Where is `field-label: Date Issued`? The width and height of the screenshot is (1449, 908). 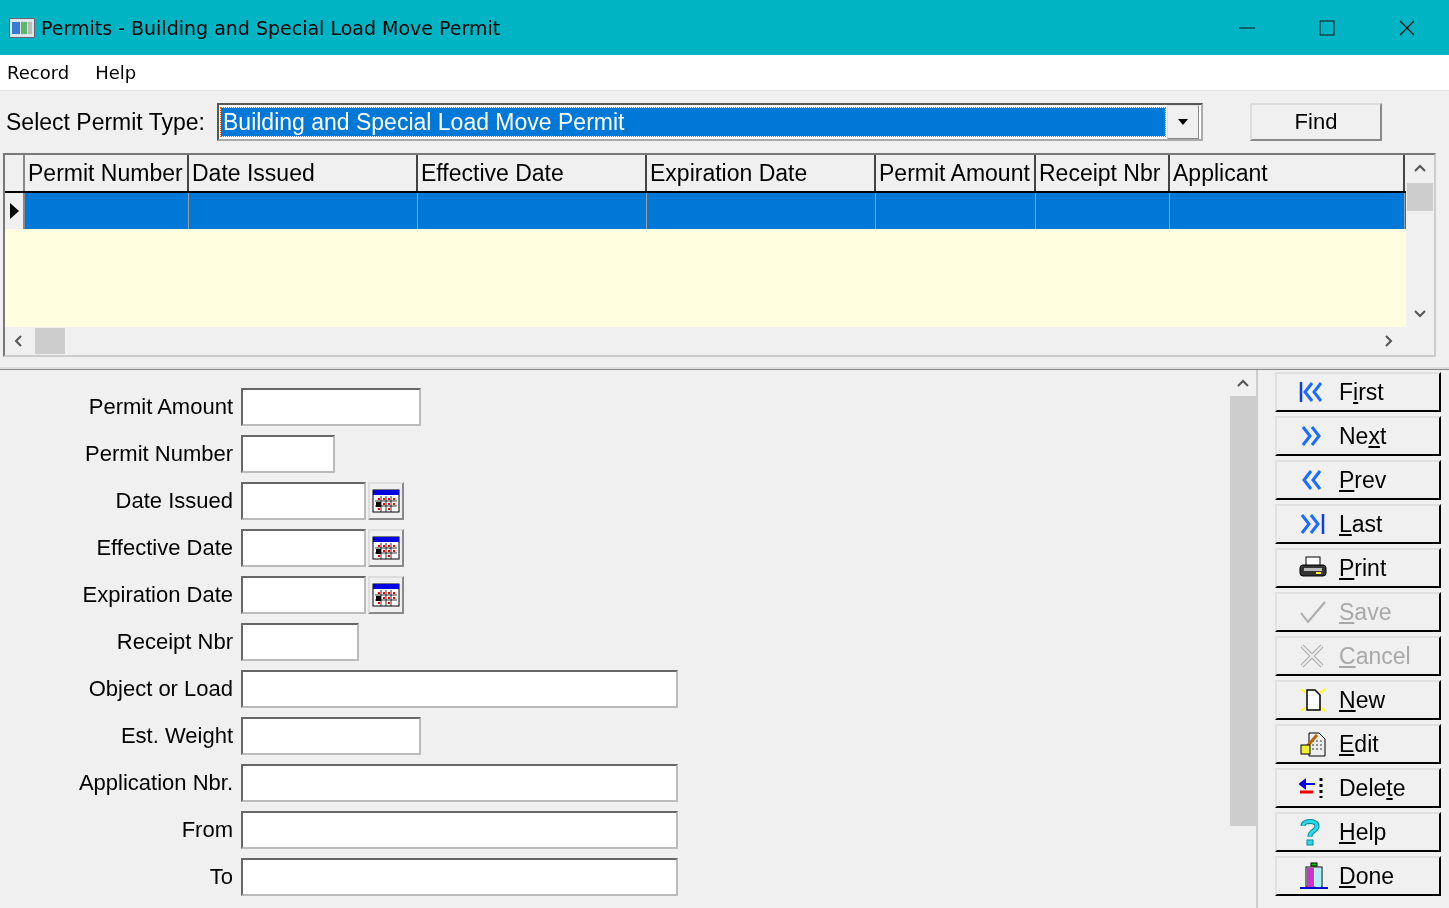
field-label: Date Issued is located at coordinates (174, 501).